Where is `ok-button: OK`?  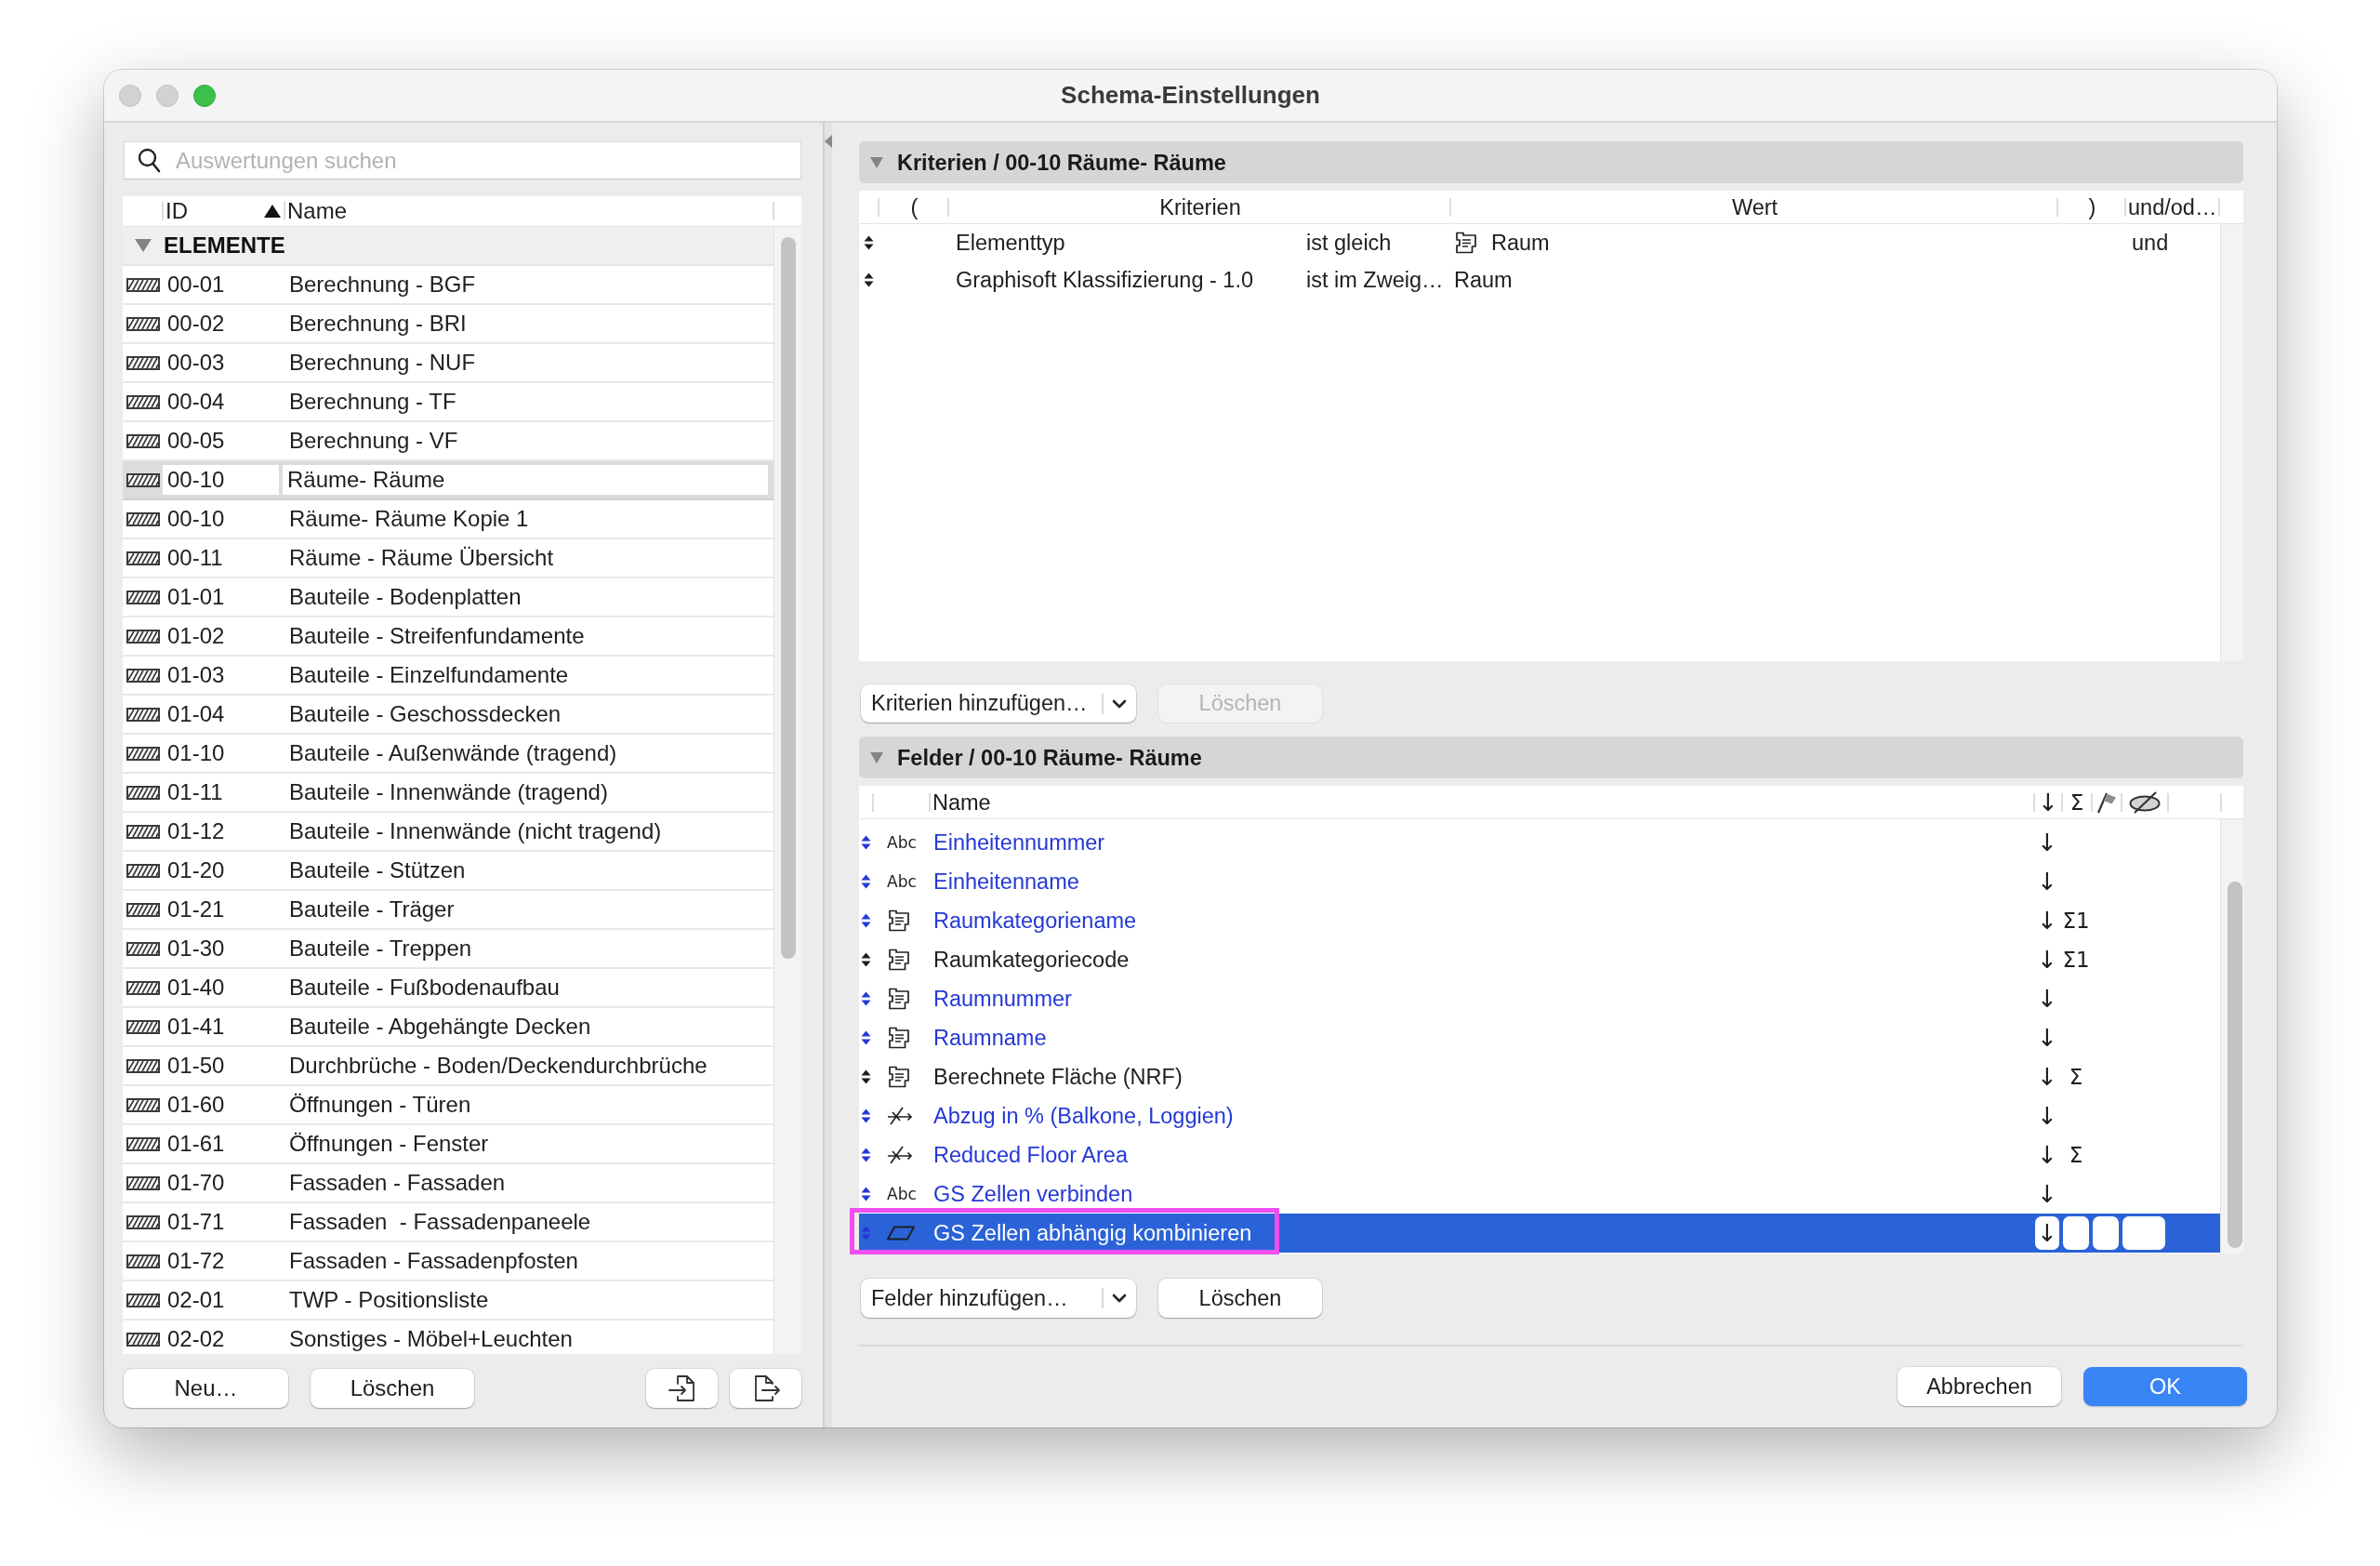
ok-button: OK is located at coordinates (2165, 1386).